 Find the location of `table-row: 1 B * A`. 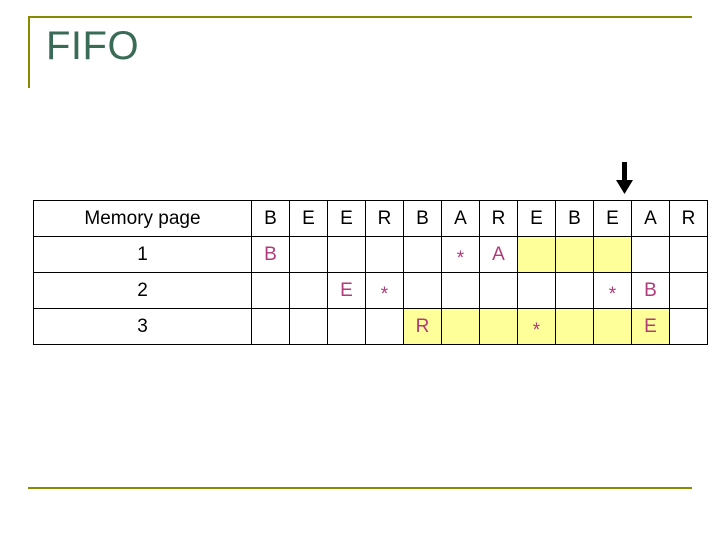

table-row: 1 B * A is located at coordinates (370, 254).